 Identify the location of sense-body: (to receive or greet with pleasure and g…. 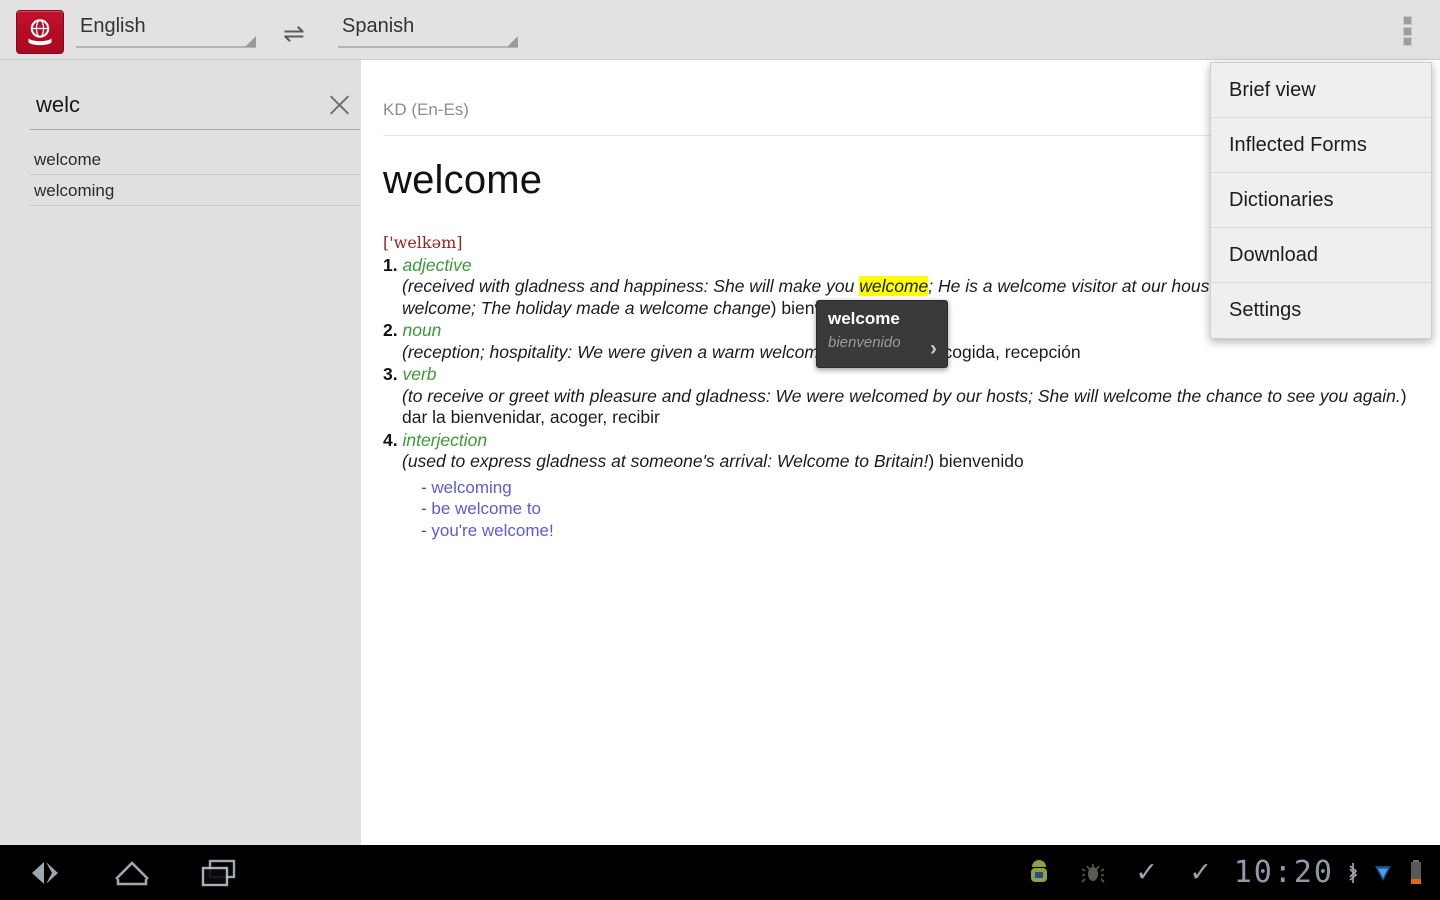
(900, 407).